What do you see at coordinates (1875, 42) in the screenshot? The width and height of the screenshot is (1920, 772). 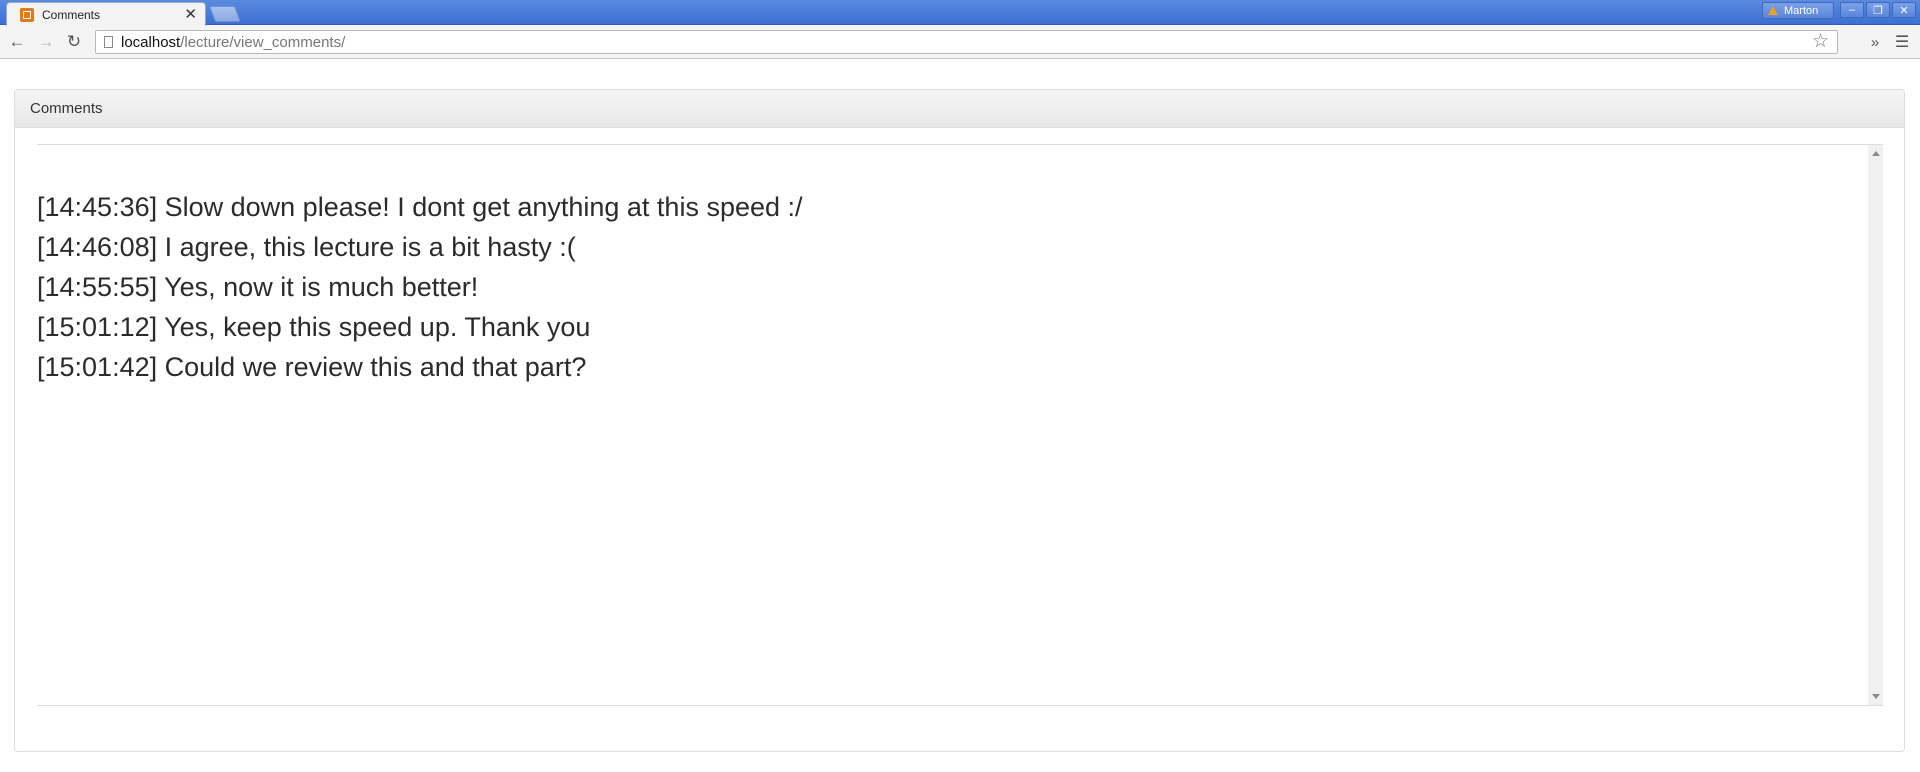 I see `extensions-overflow-icon: »` at bounding box center [1875, 42].